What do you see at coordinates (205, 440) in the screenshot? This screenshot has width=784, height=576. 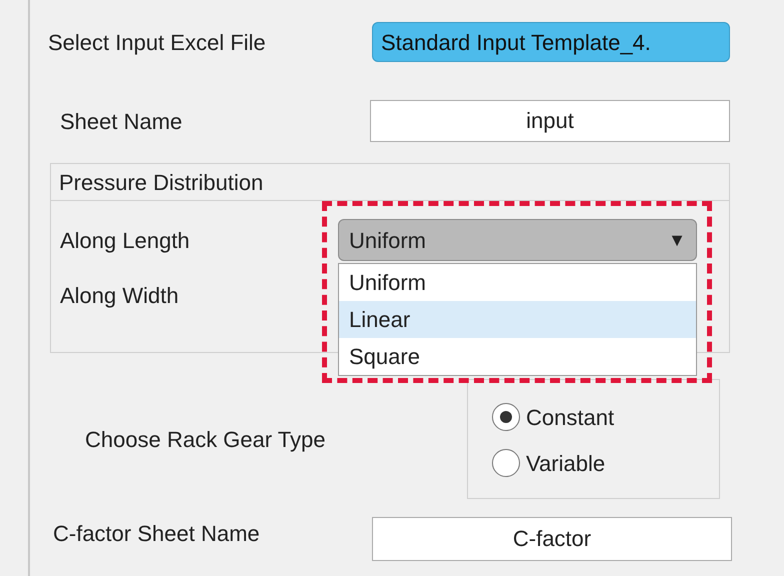 I see `field-label: Choose Rack Gear Type` at bounding box center [205, 440].